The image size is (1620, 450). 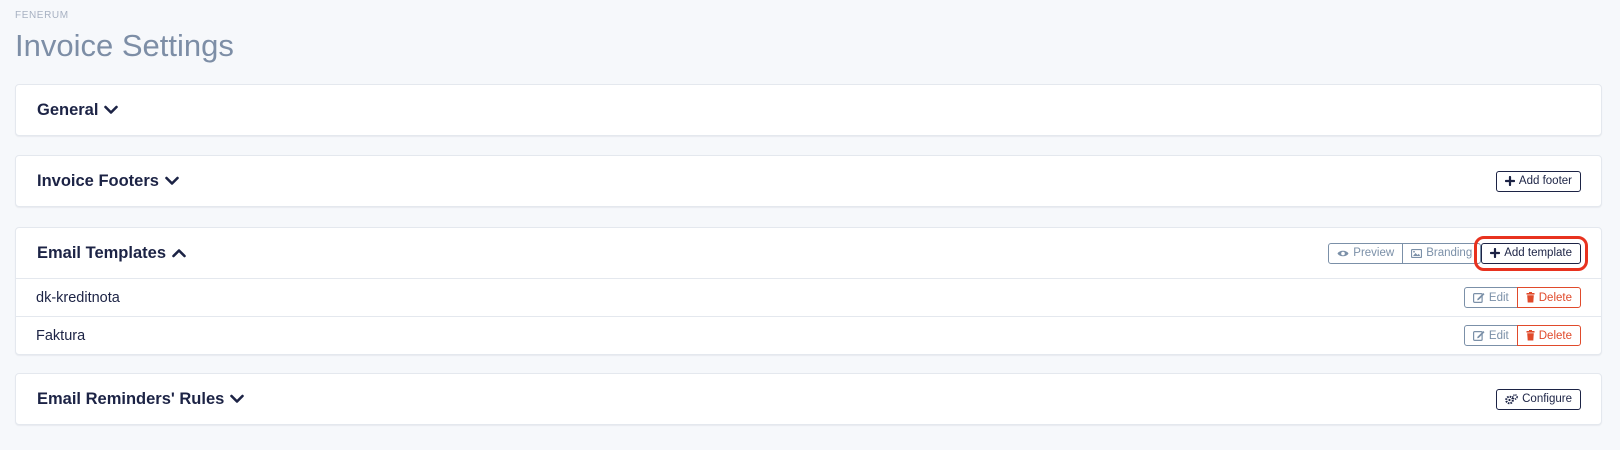 I want to click on general-header: General, so click(x=808, y=110).